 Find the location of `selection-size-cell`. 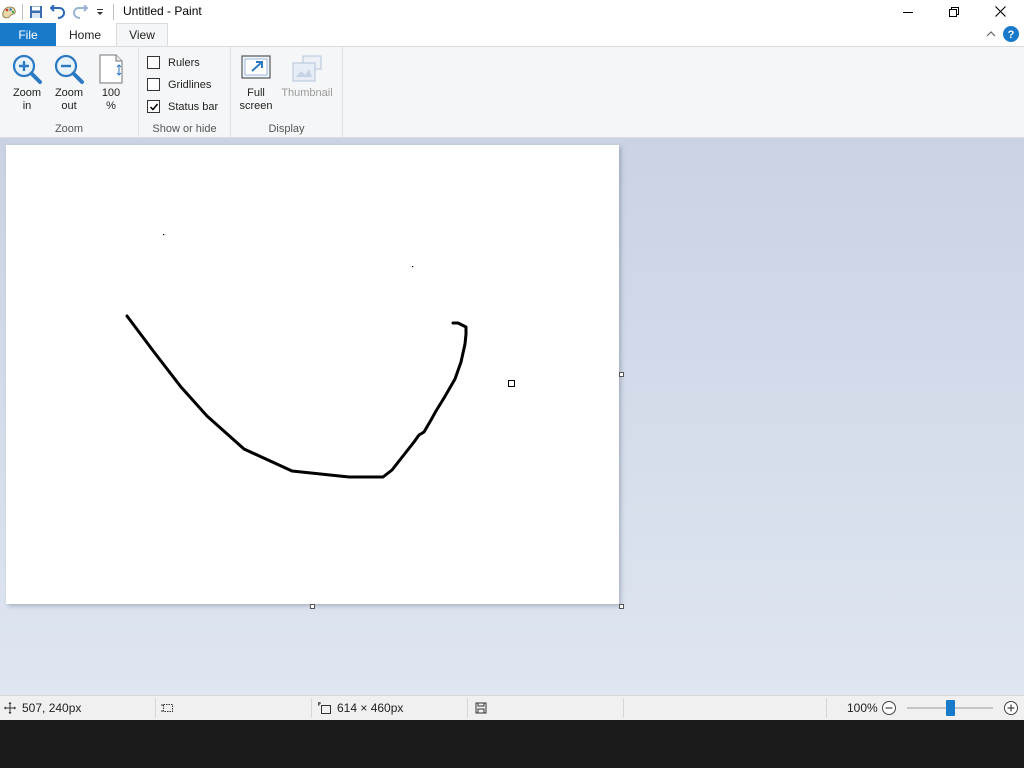

selection-size-cell is located at coordinates (170, 708).